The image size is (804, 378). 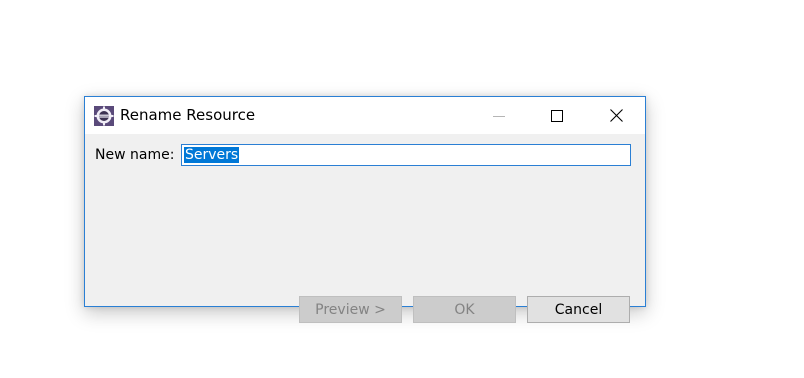 I want to click on new-name-label: New name:, so click(x=135, y=155).